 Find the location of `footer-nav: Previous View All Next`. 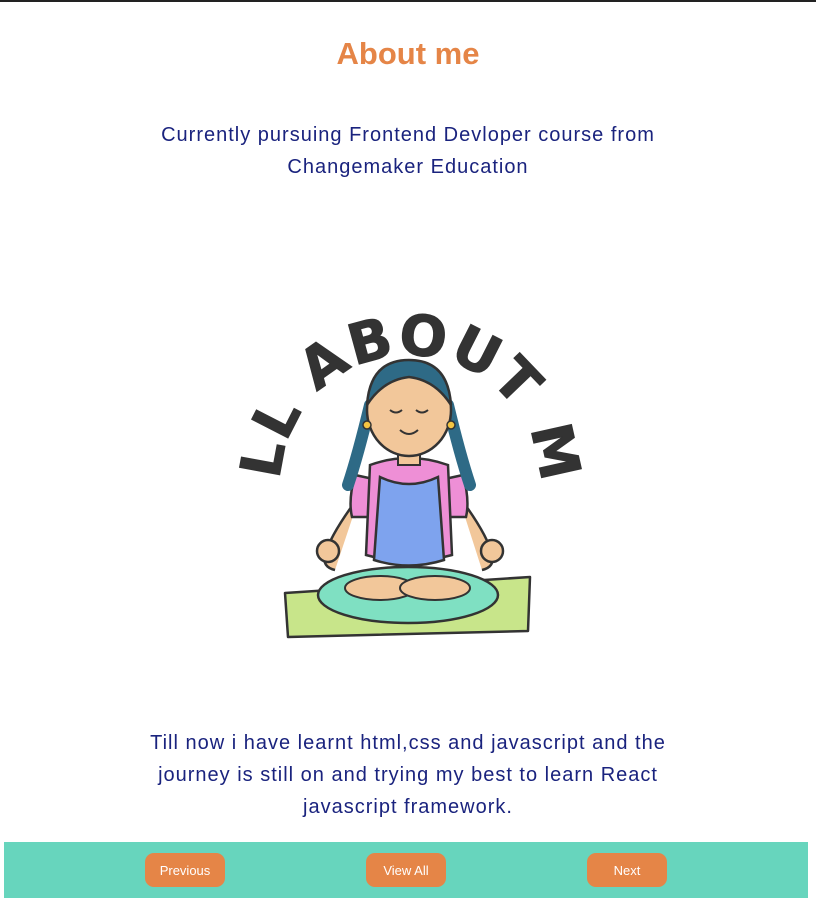

footer-nav: Previous View All Next is located at coordinates (406, 870).